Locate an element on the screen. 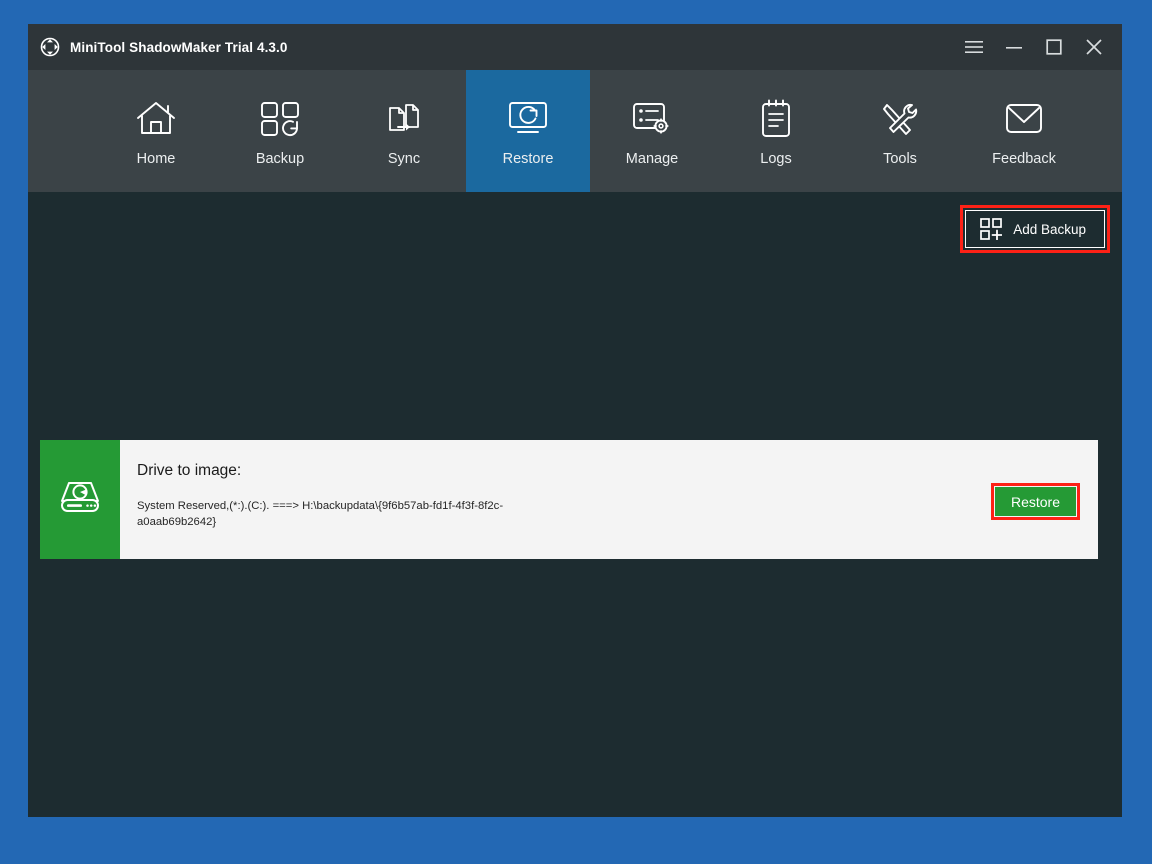 The image size is (1152, 864). nav-item-sync: Sync is located at coordinates (404, 131).